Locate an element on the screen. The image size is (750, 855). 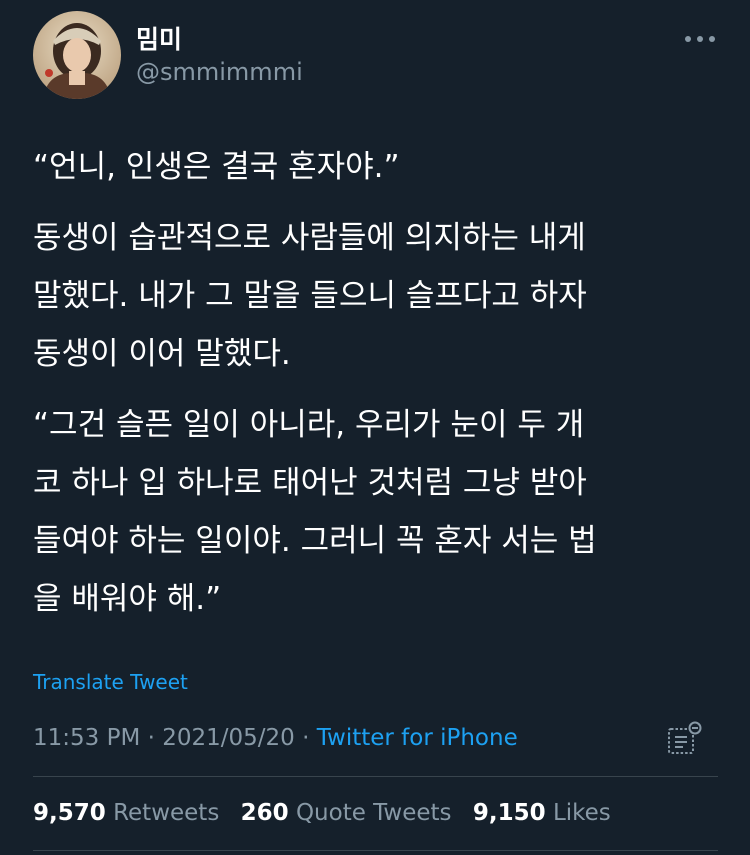
tweet-paragraph: “언니, 인생은 결국 혼자야.” is located at coordinates (378, 167).